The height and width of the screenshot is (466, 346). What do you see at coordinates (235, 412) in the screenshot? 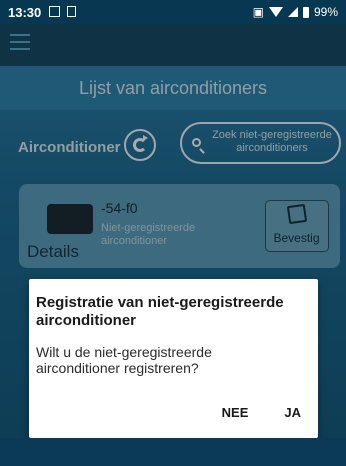
I see `no-button: NEE` at bounding box center [235, 412].